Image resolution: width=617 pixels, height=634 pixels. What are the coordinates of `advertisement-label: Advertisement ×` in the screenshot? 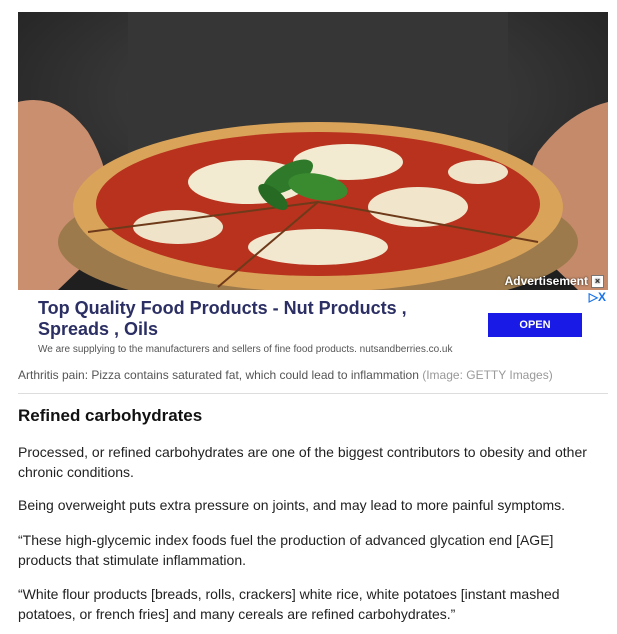 It's located at (554, 281).